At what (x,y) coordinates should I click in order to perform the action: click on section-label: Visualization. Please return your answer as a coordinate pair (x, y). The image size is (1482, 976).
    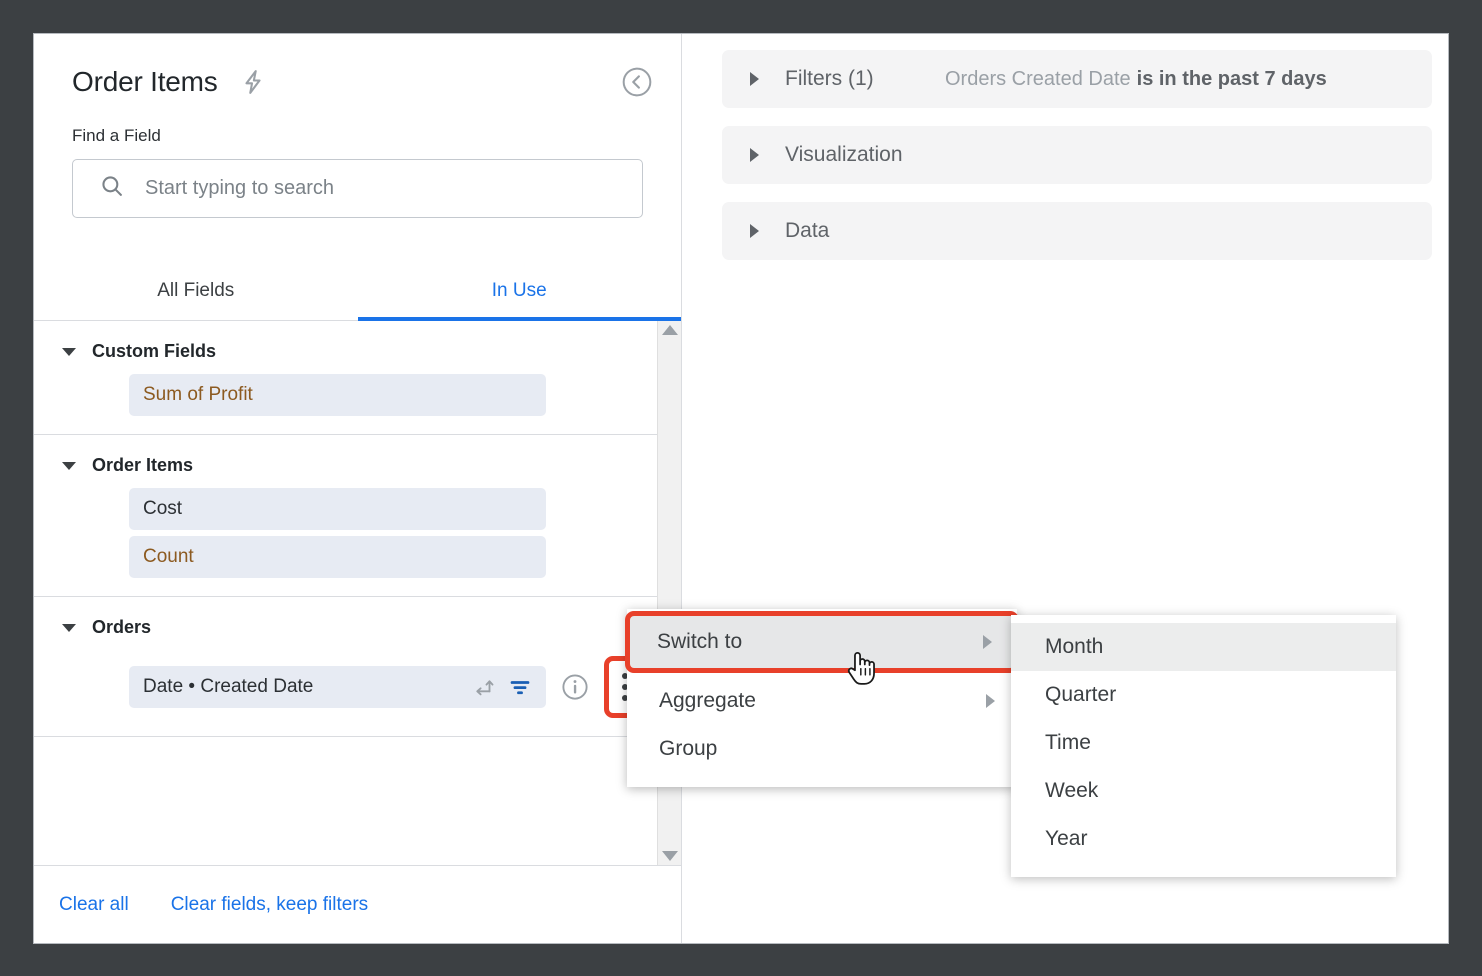
    Looking at the image, I should click on (844, 154).